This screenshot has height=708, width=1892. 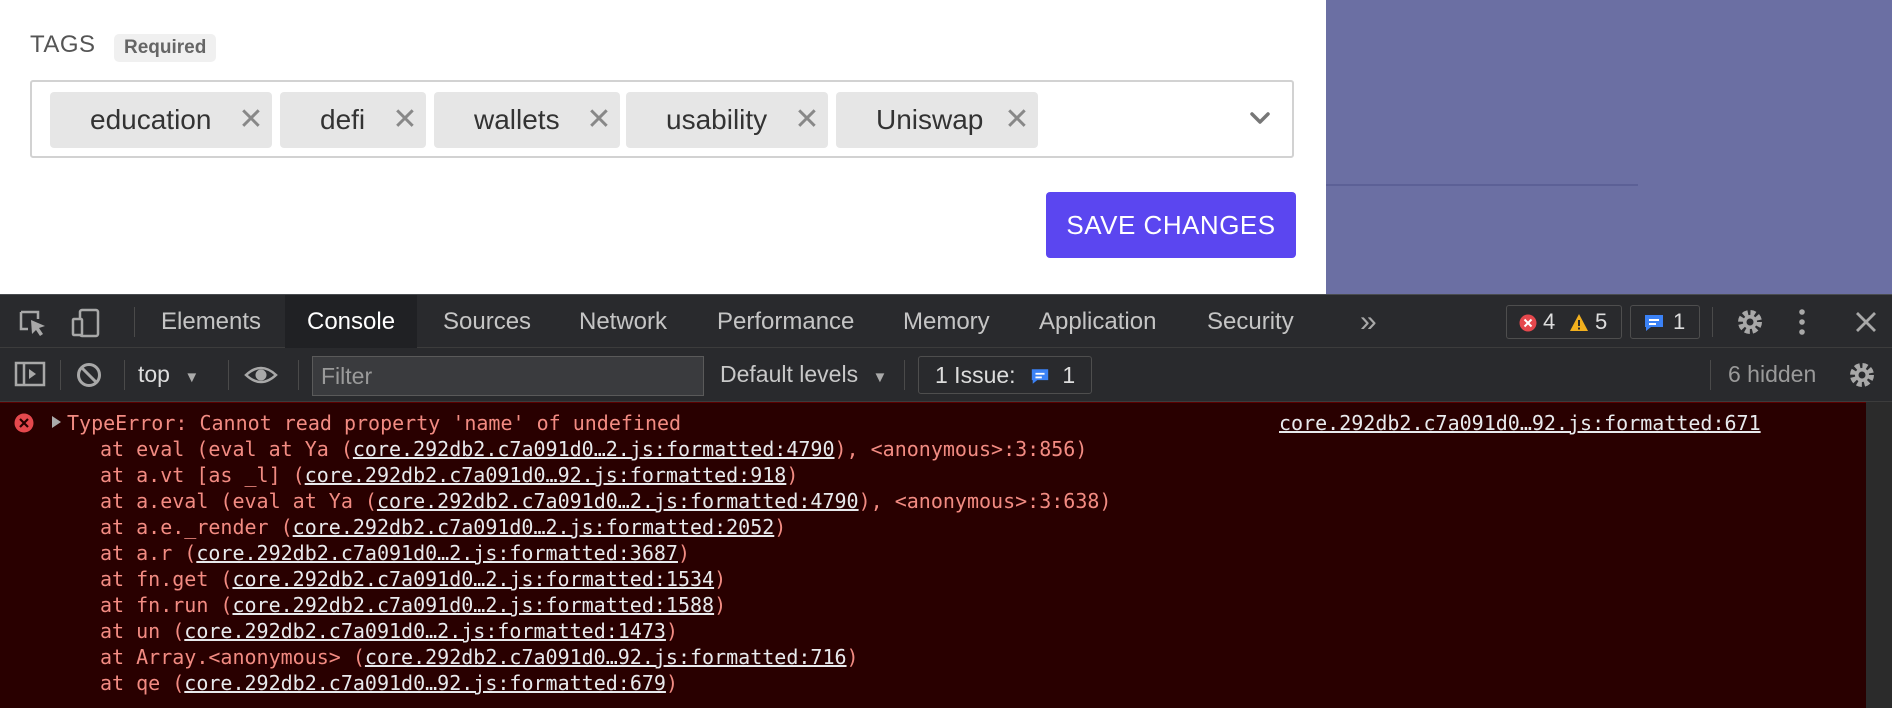 I want to click on tag-chip-uniswap: Uniswap ✕, so click(x=937, y=120).